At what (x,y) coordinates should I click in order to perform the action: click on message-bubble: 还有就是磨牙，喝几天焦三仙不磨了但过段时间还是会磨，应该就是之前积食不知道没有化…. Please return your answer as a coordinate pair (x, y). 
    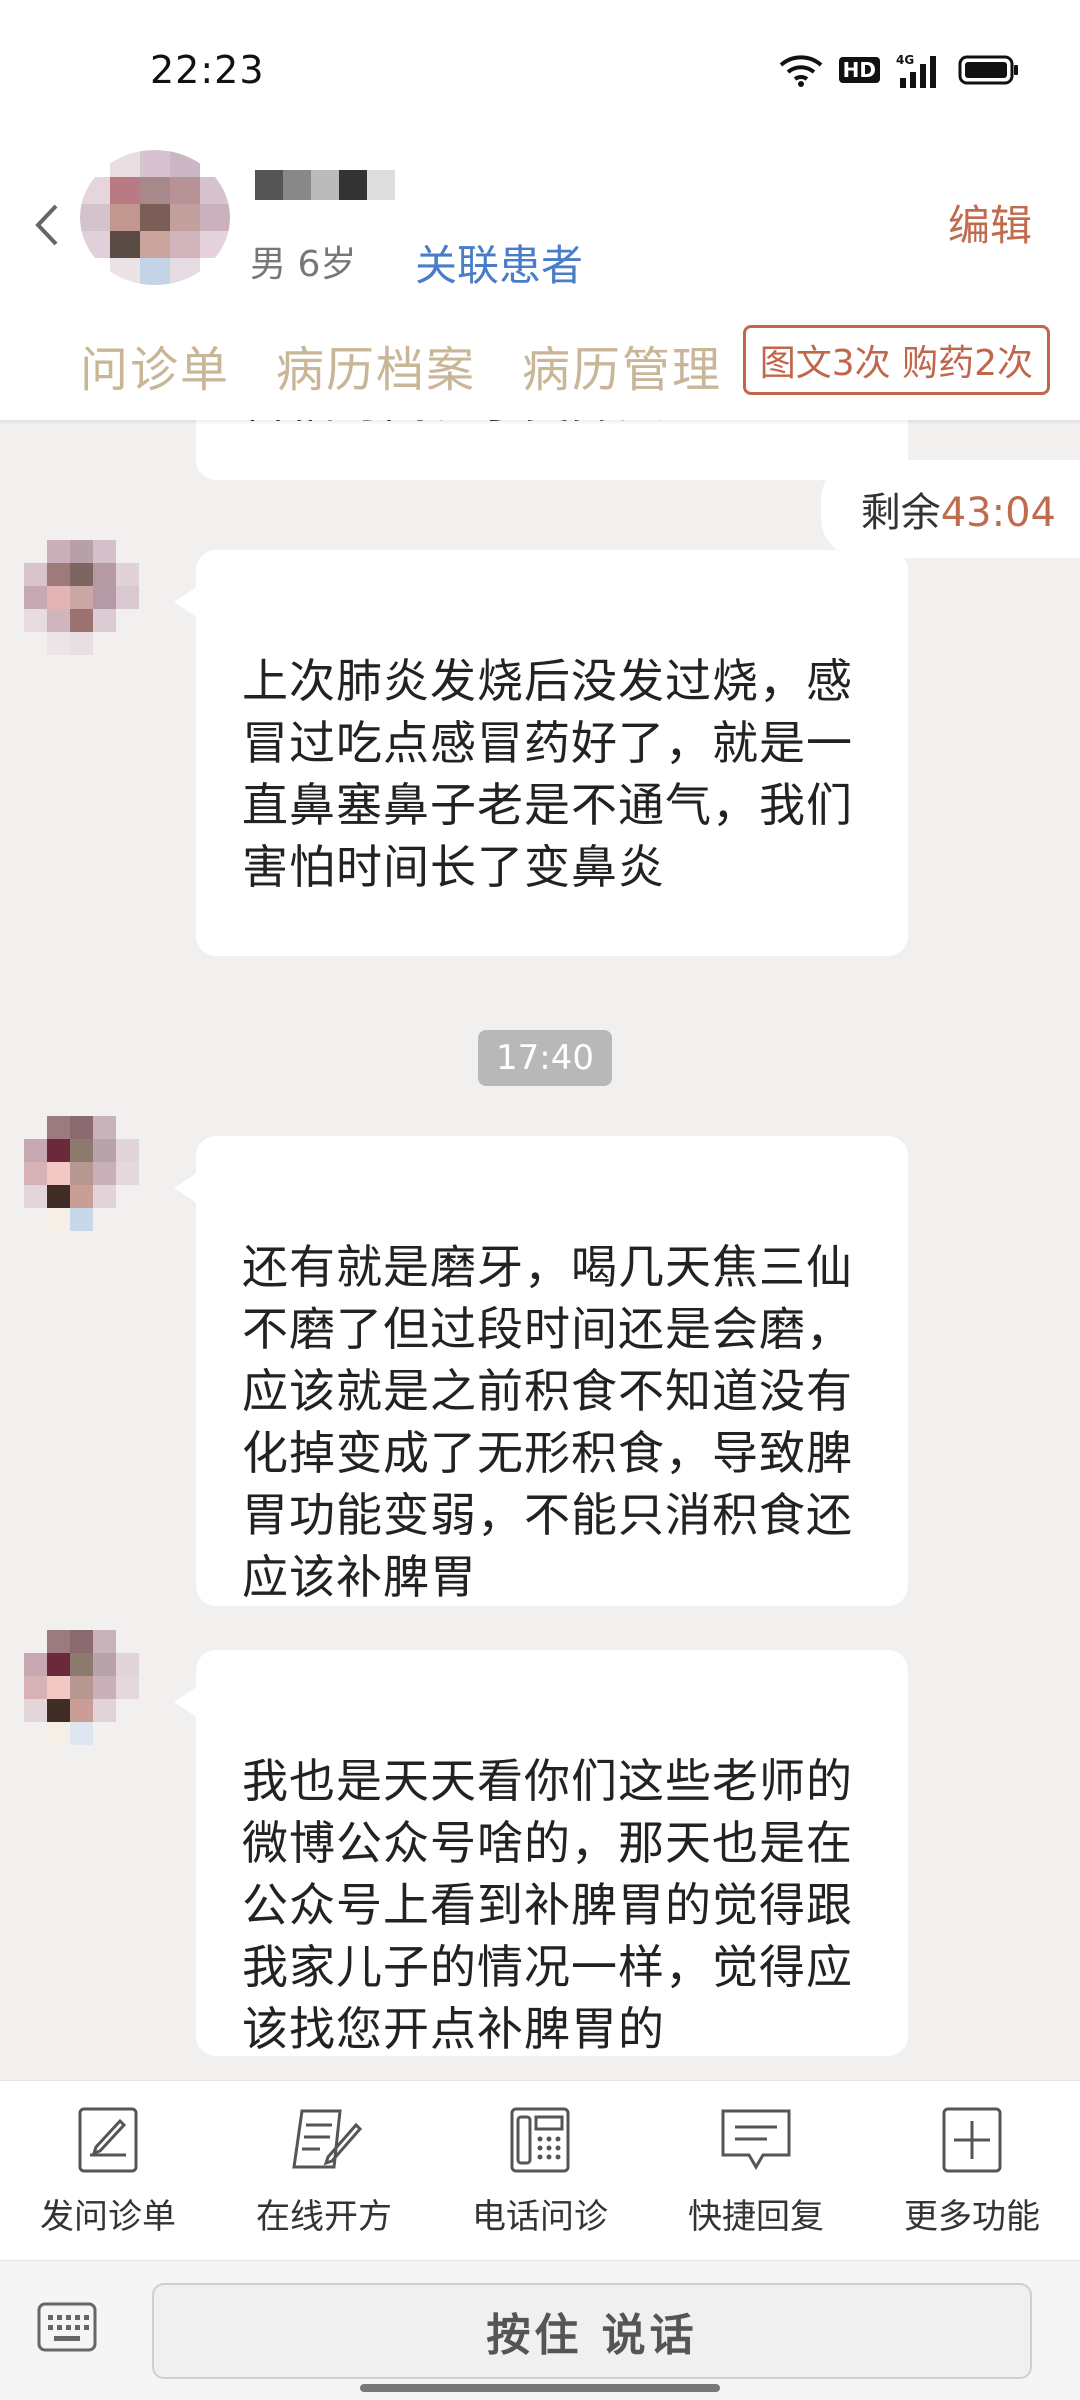
    Looking at the image, I should click on (541, 1371).